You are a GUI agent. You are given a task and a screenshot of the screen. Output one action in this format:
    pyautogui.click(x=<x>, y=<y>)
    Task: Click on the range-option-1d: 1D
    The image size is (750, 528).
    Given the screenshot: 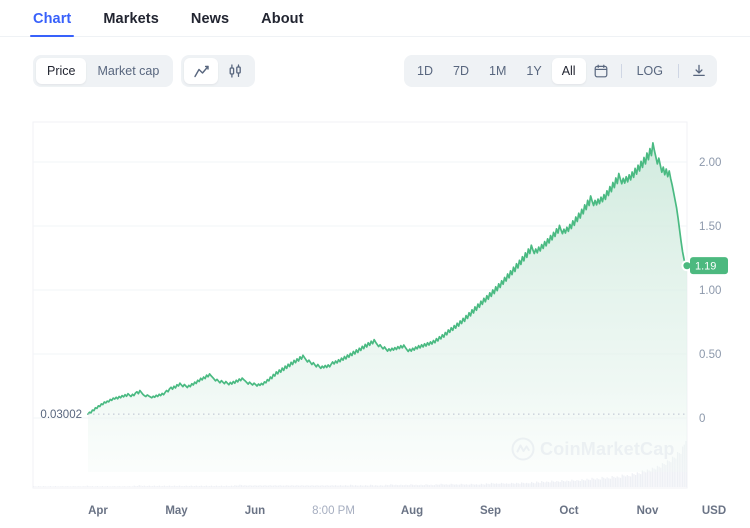 What is the action you would take?
    pyautogui.click(x=425, y=71)
    